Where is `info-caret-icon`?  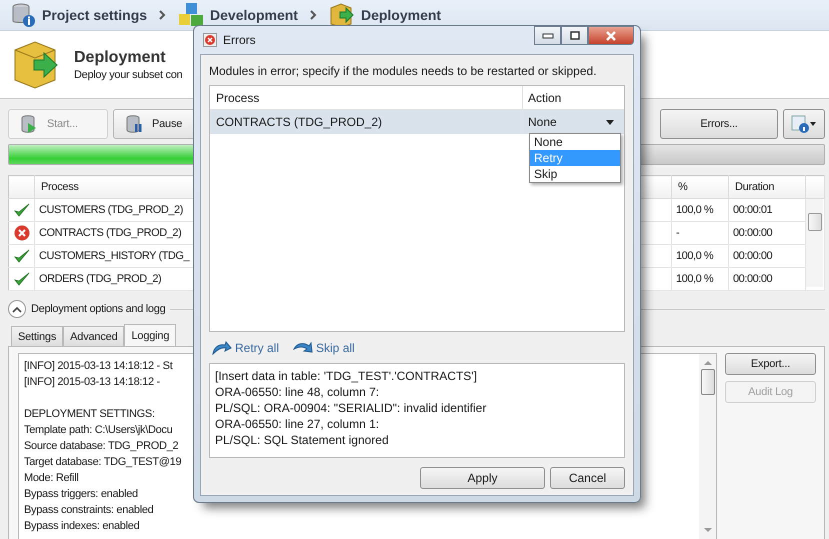 info-caret-icon is located at coordinates (804, 124).